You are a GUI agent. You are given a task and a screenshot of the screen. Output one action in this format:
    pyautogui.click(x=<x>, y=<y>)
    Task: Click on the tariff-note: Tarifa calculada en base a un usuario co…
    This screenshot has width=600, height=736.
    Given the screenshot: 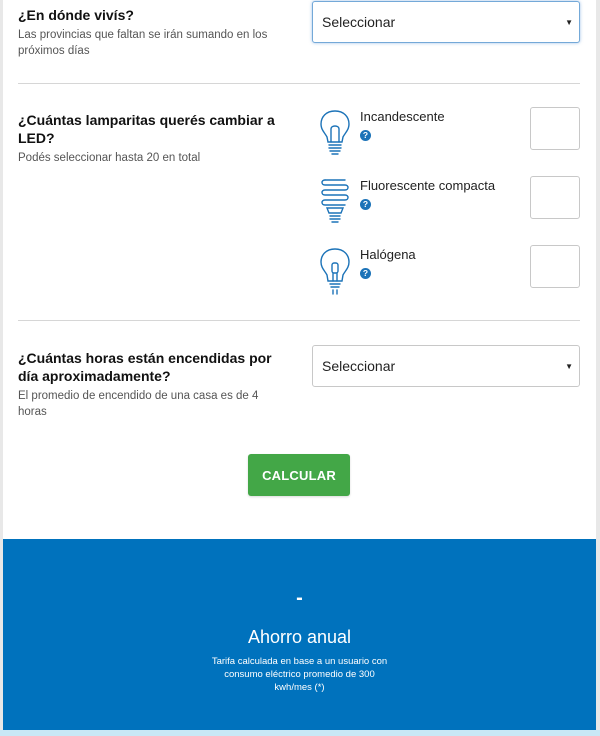 What is the action you would take?
    pyautogui.click(x=299, y=674)
    